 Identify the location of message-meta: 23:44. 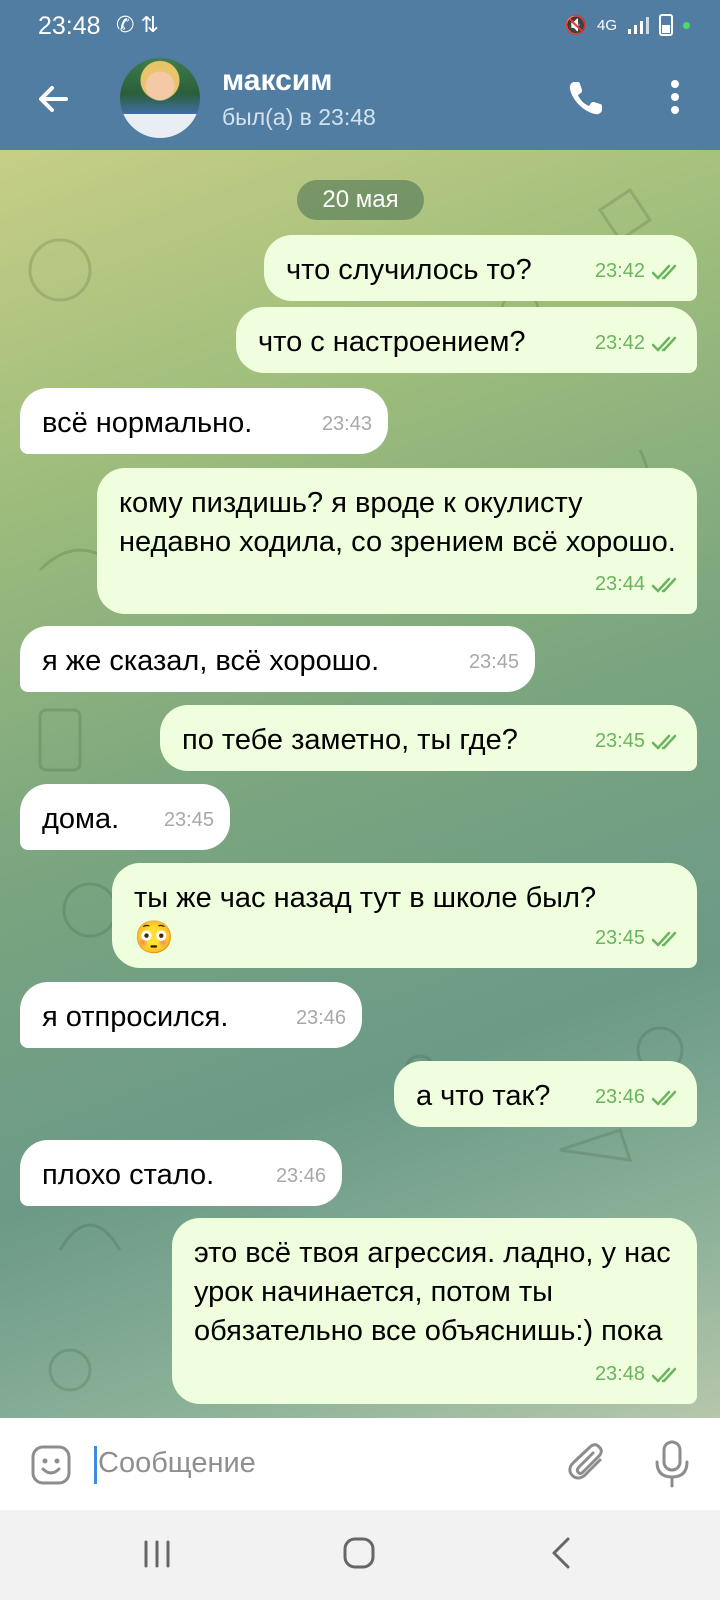
(638, 584).